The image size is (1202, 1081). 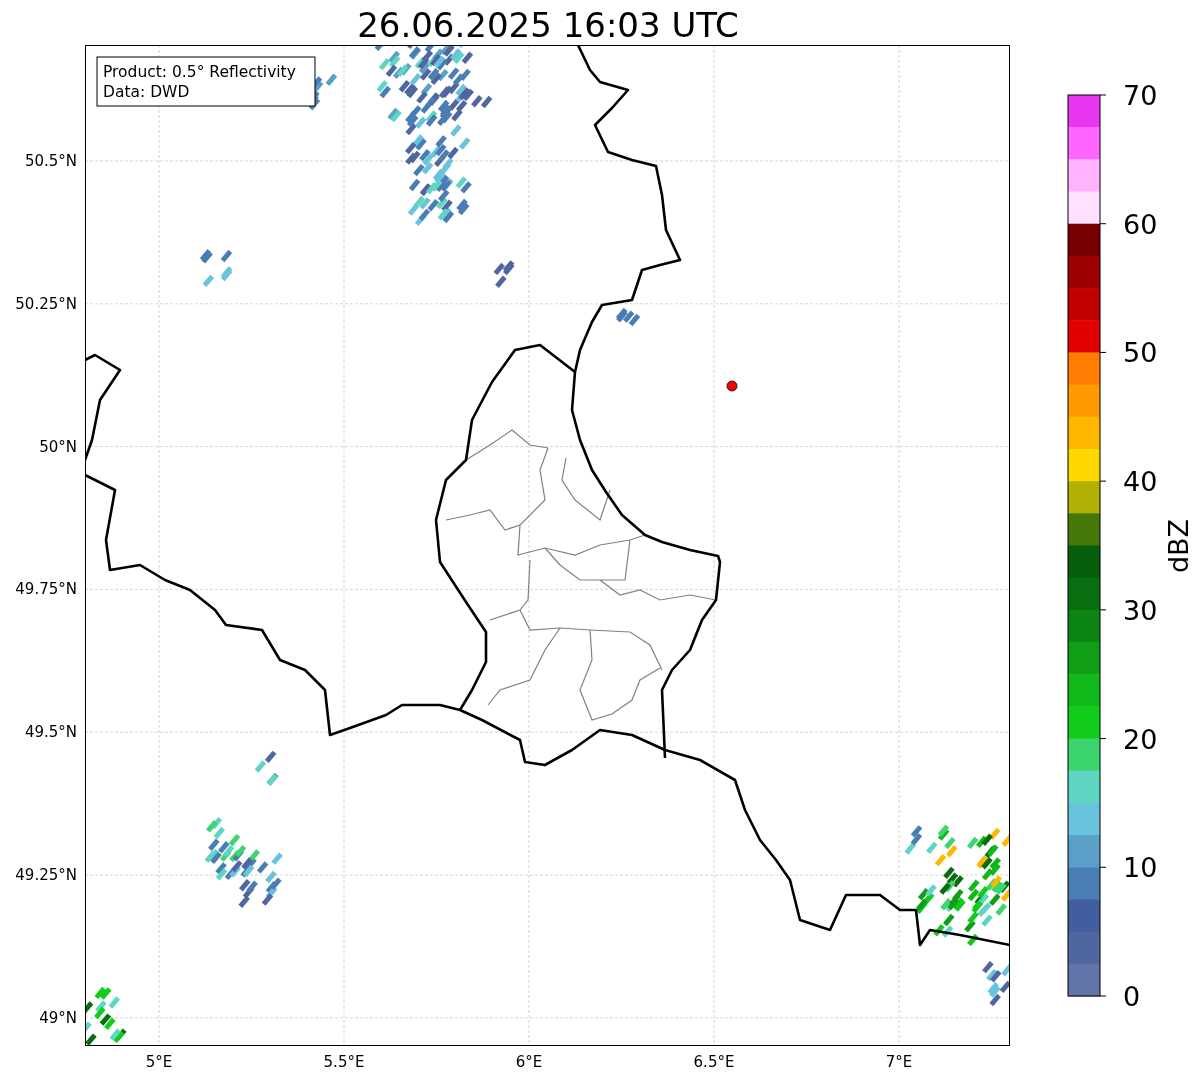 What do you see at coordinates (714, 1062) in the screenshot?
I see `axis-tick-label: 6.5°E` at bounding box center [714, 1062].